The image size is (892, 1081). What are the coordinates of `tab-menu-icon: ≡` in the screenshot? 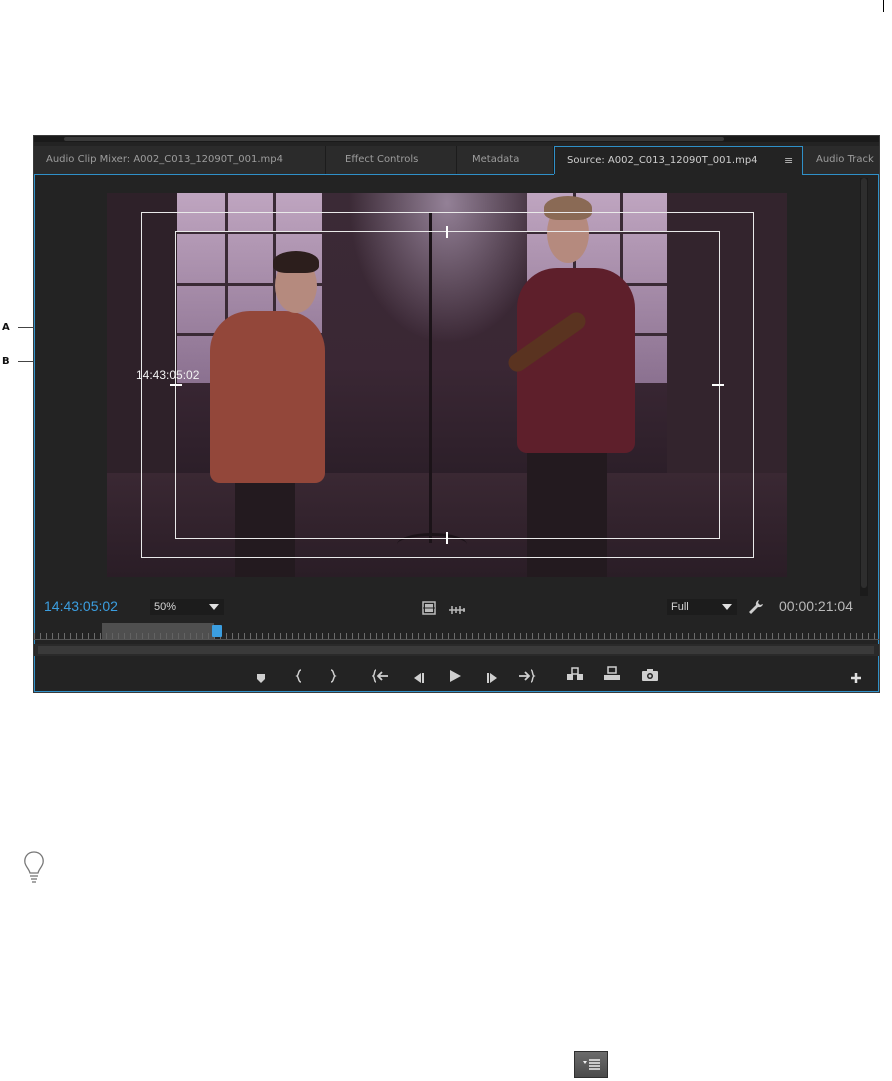 It's located at (788, 160).